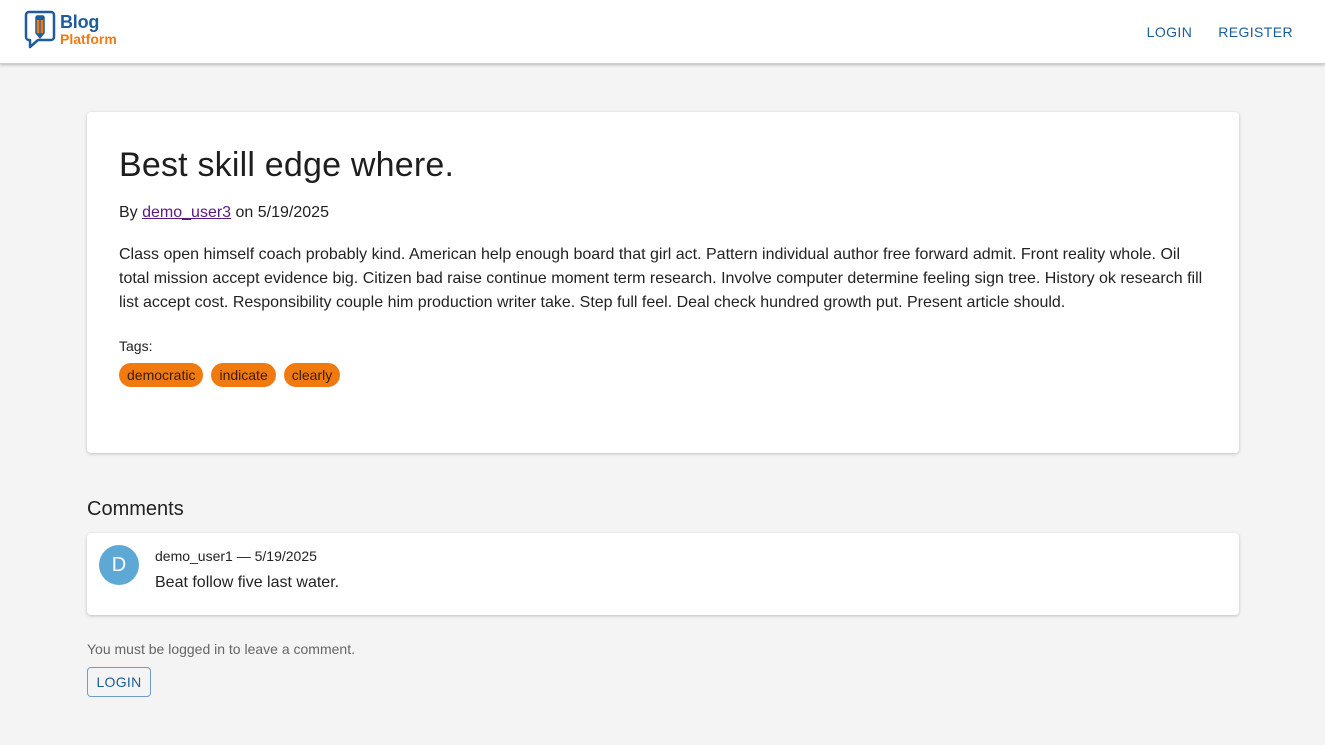  What do you see at coordinates (247, 582) in the screenshot?
I see `comment-text: Beat follow five last water.` at bounding box center [247, 582].